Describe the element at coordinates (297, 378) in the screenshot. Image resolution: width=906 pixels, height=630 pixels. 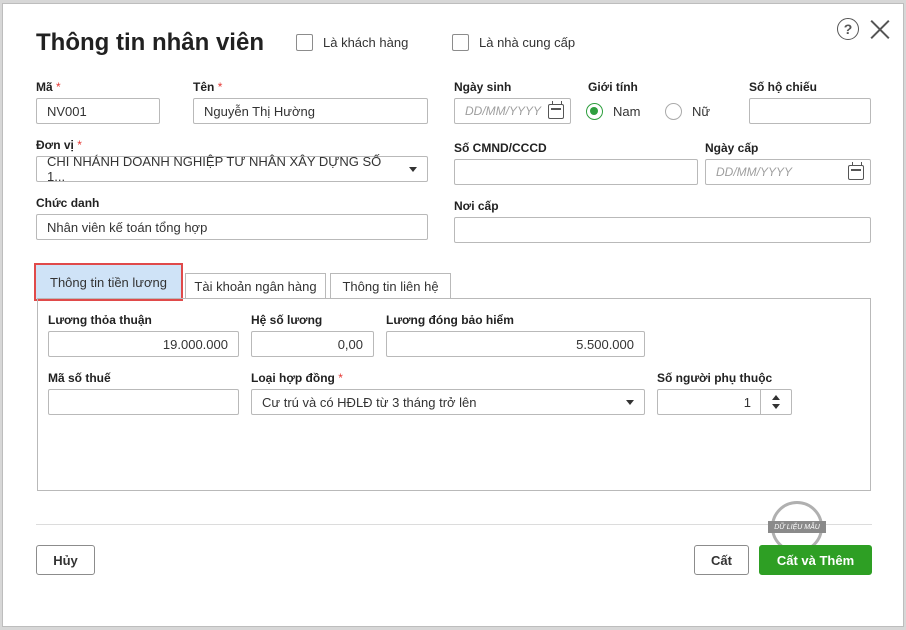
I see `contract-type-label: Loại hợp đồng *` at that location.